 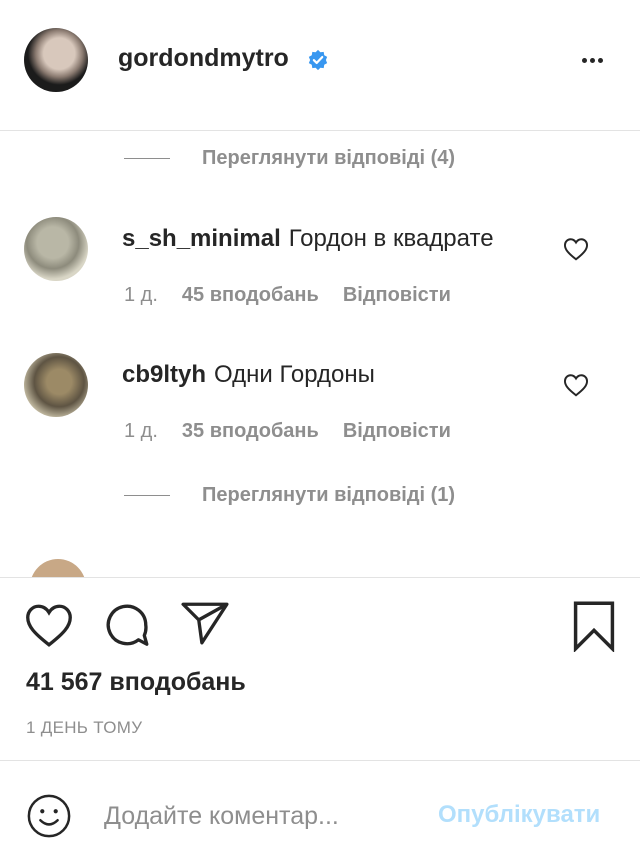 I want to click on comment-icon, so click(x=127, y=625).